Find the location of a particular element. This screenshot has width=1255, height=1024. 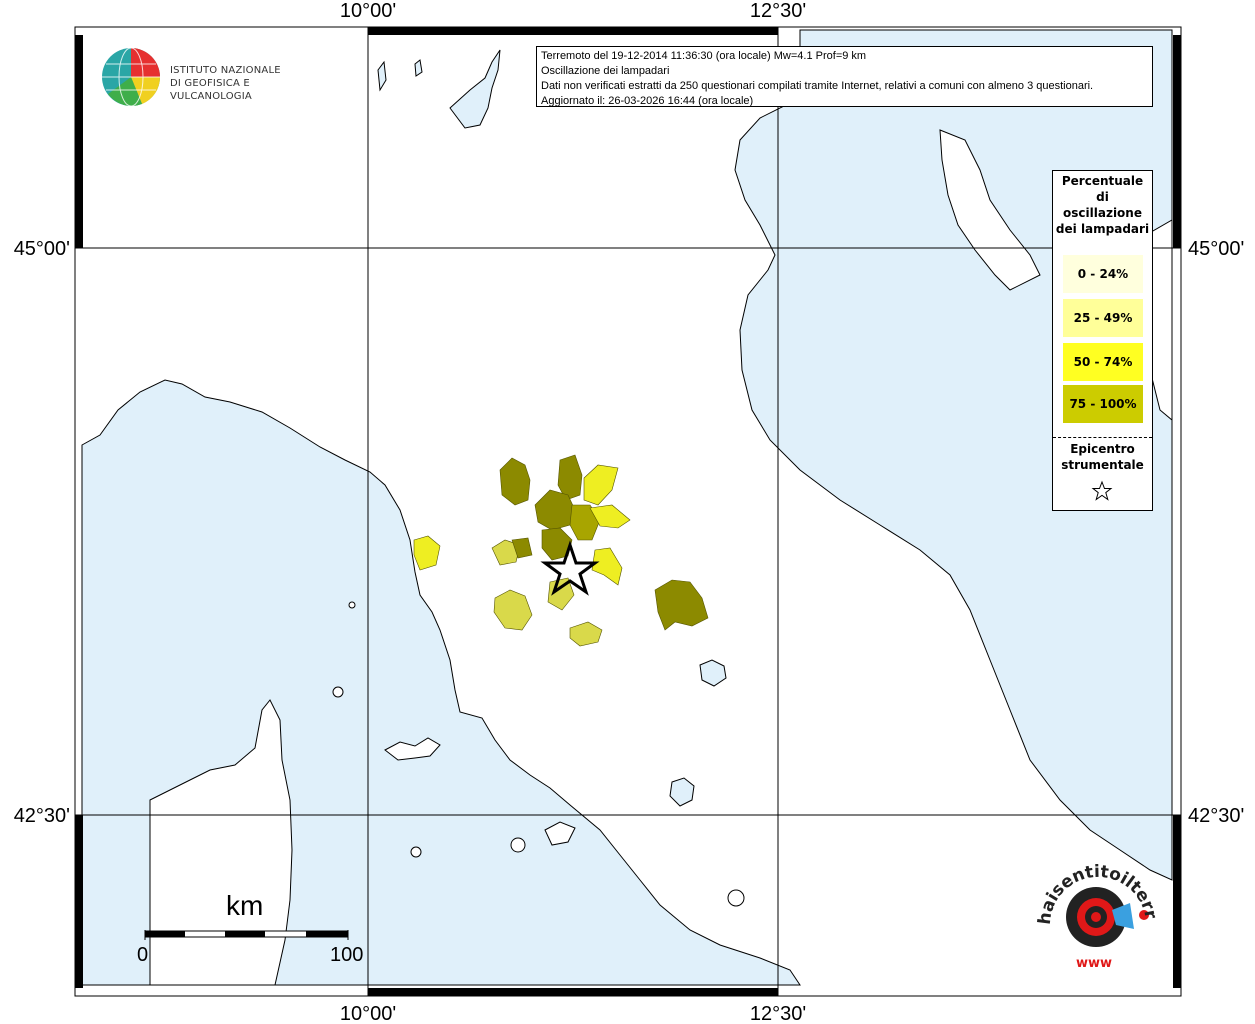

legend-class-1-label: 0 - 24% is located at coordinates (1103, 274).